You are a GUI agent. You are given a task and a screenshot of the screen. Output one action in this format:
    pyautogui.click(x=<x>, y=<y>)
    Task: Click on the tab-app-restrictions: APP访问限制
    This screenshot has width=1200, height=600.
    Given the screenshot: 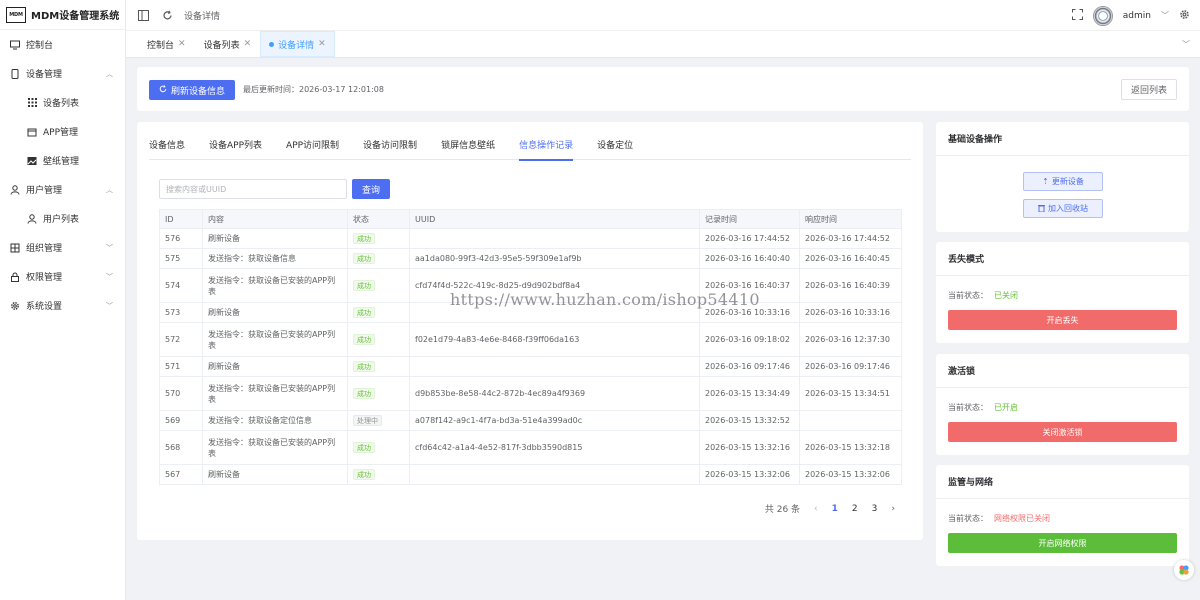 What is the action you would take?
    pyautogui.click(x=312, y=149)
    